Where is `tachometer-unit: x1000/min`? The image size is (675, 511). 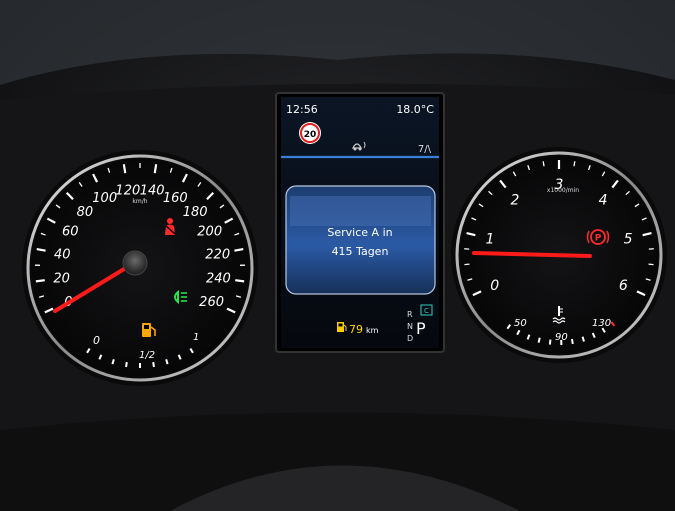
tachometer-unit: x1000/min is located at coordinates (563, 190).